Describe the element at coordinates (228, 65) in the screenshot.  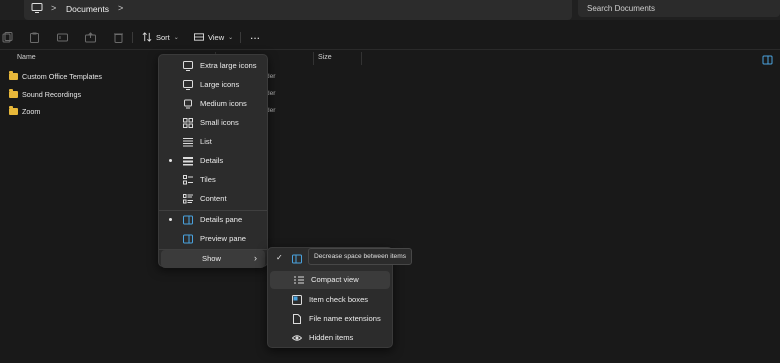
I see `menu-item-label: Extra large icons` at that location.